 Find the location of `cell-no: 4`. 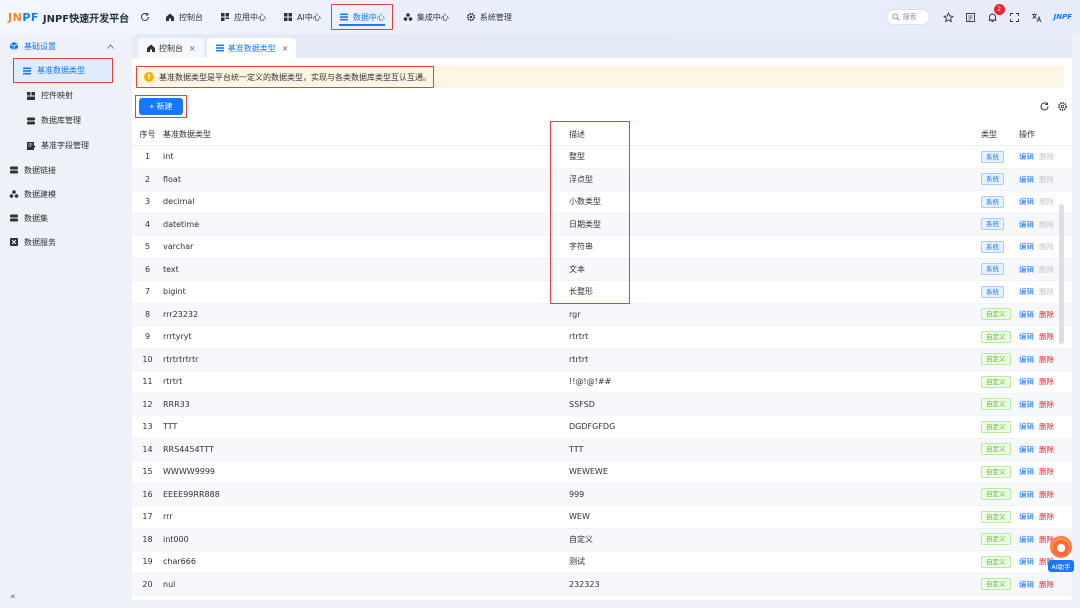

cell-no: 4 is located at coordinates (147, 224).